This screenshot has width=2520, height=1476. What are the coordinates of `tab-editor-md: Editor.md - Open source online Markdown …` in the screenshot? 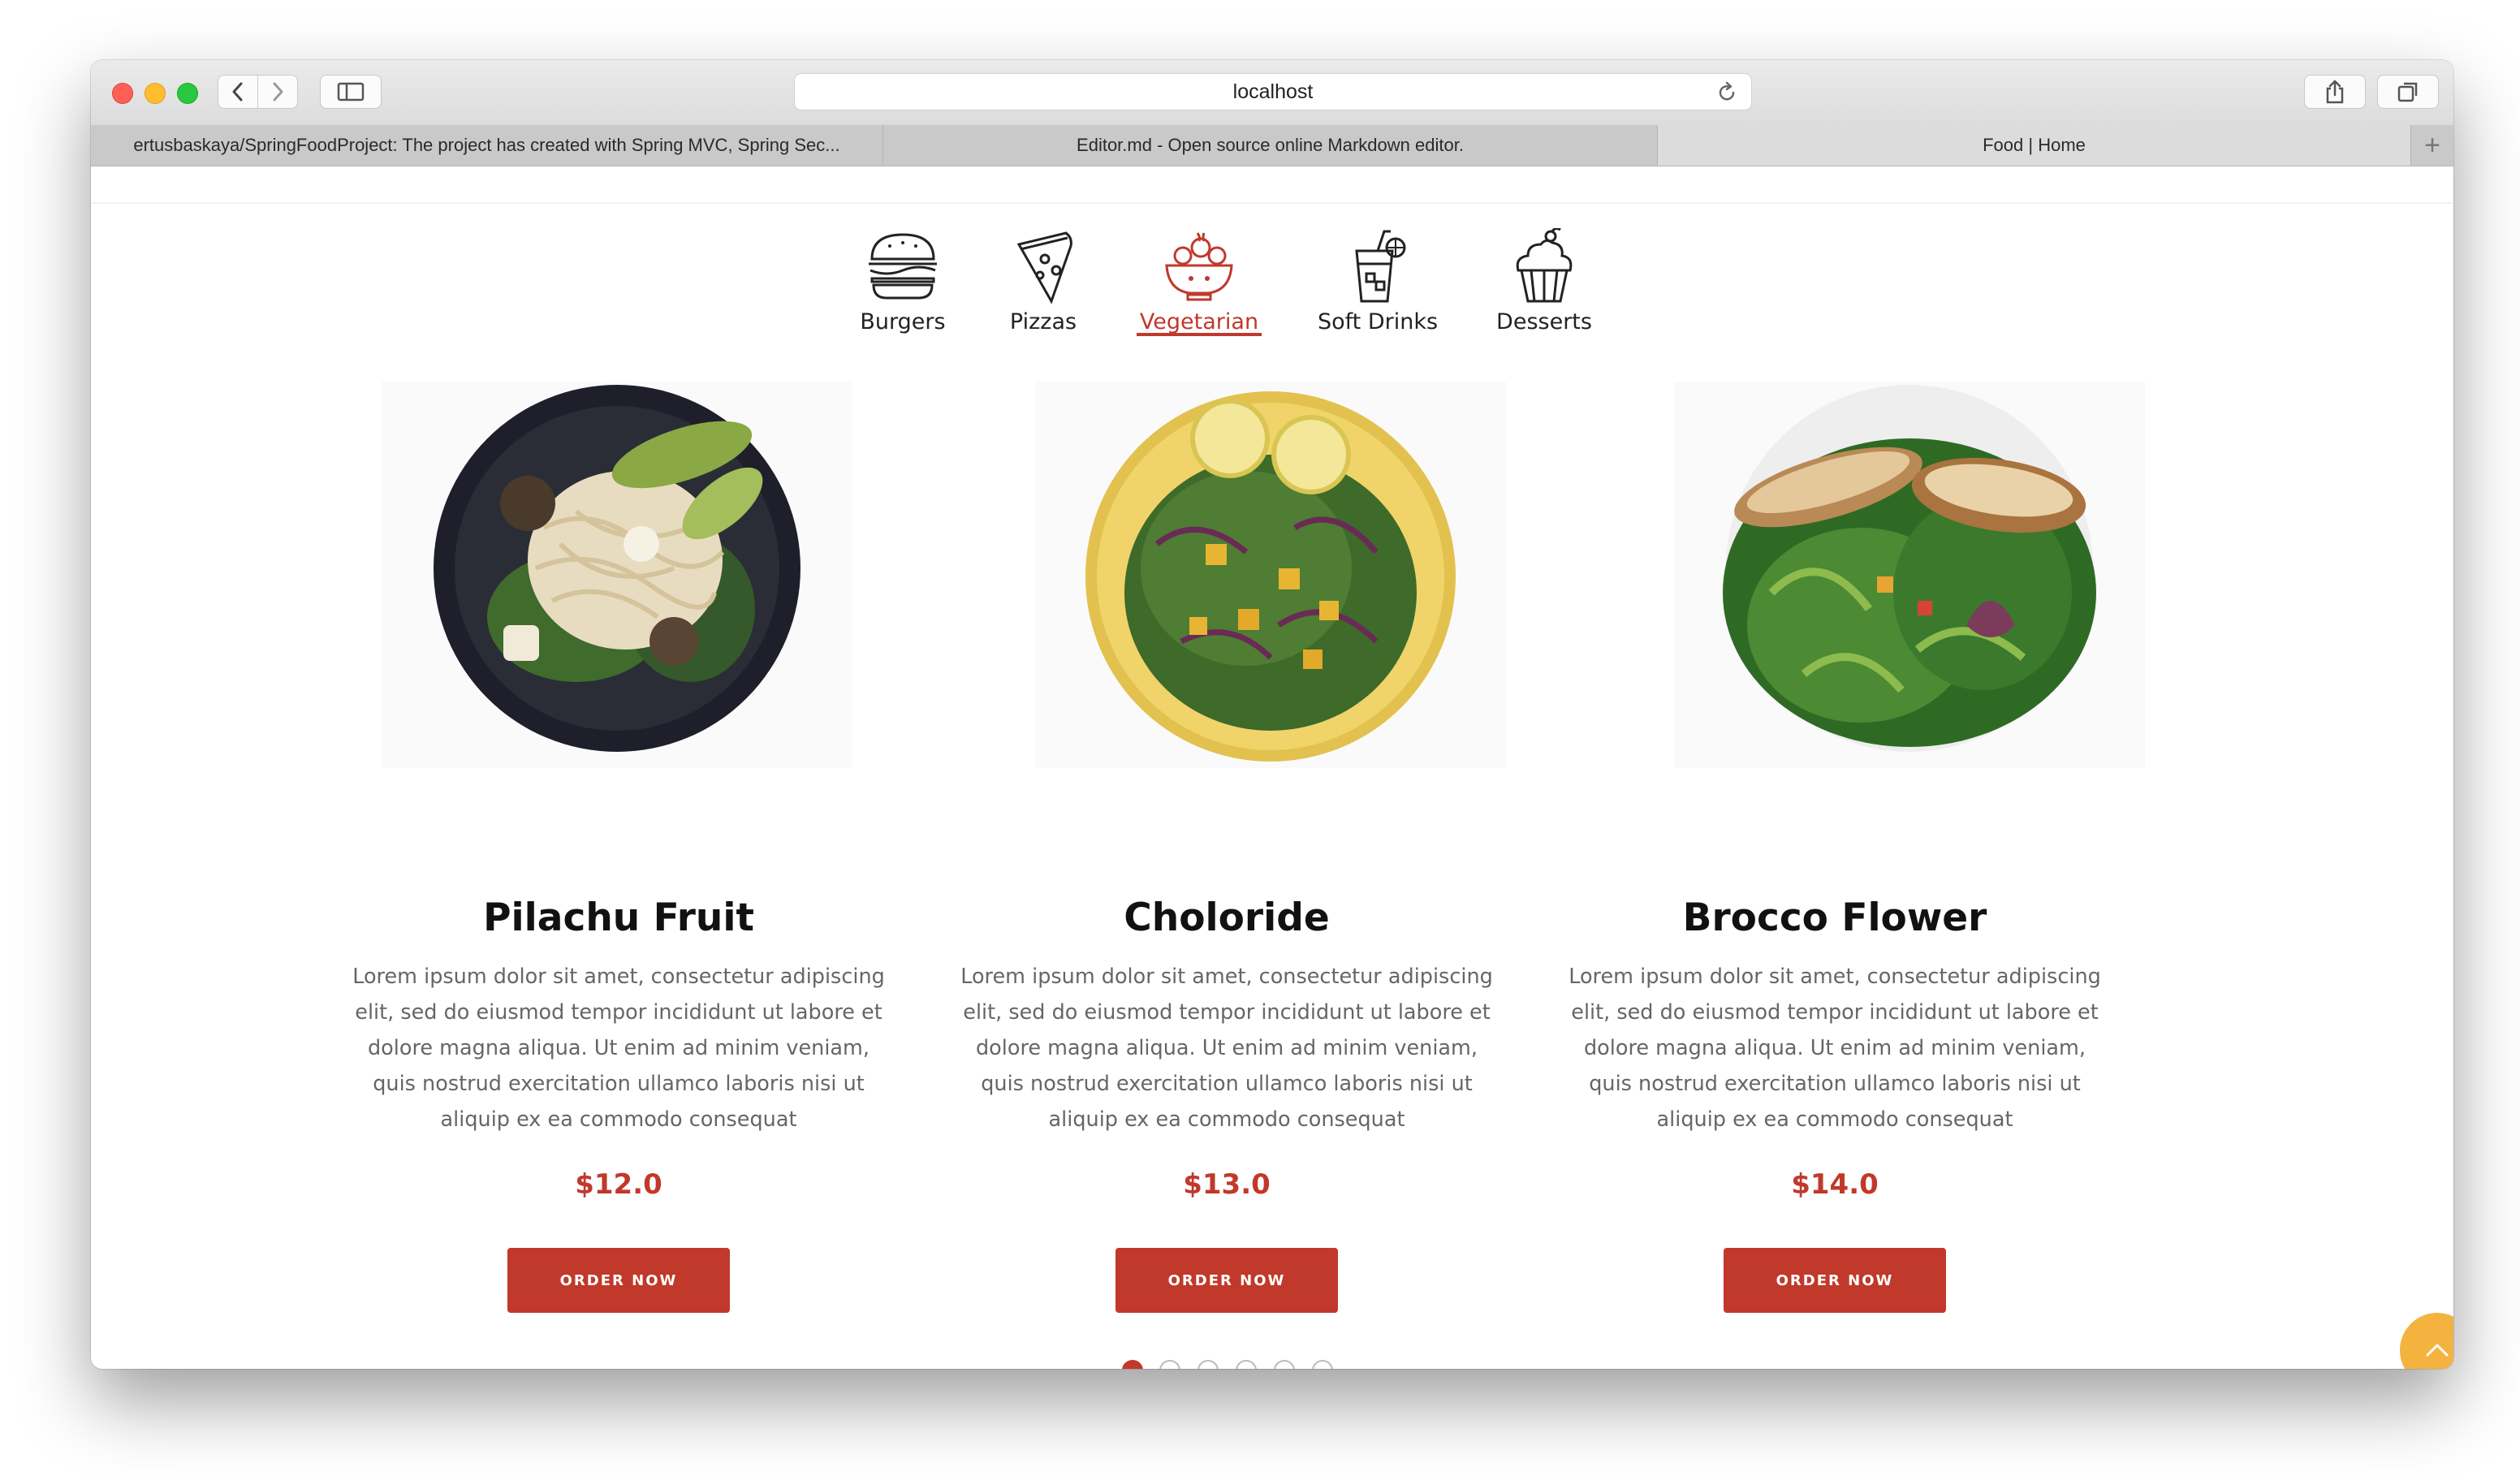 It's located at (1270, 145).